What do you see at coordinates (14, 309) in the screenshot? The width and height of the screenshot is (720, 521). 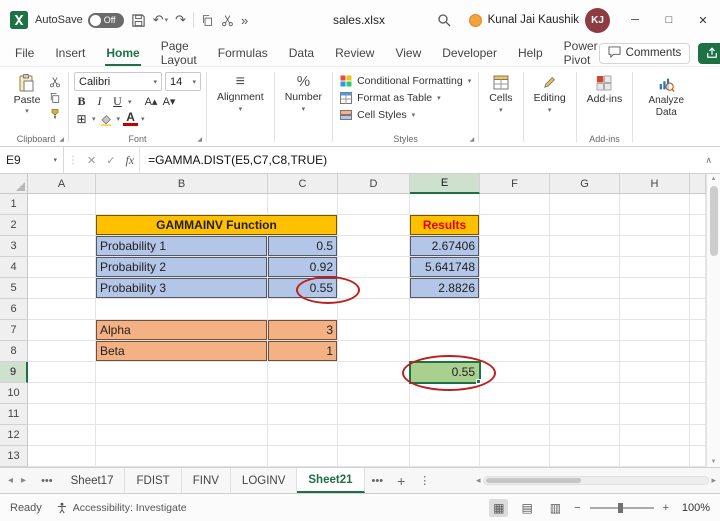 I see `row-header-6: 6` at bounding box center [14, 309].